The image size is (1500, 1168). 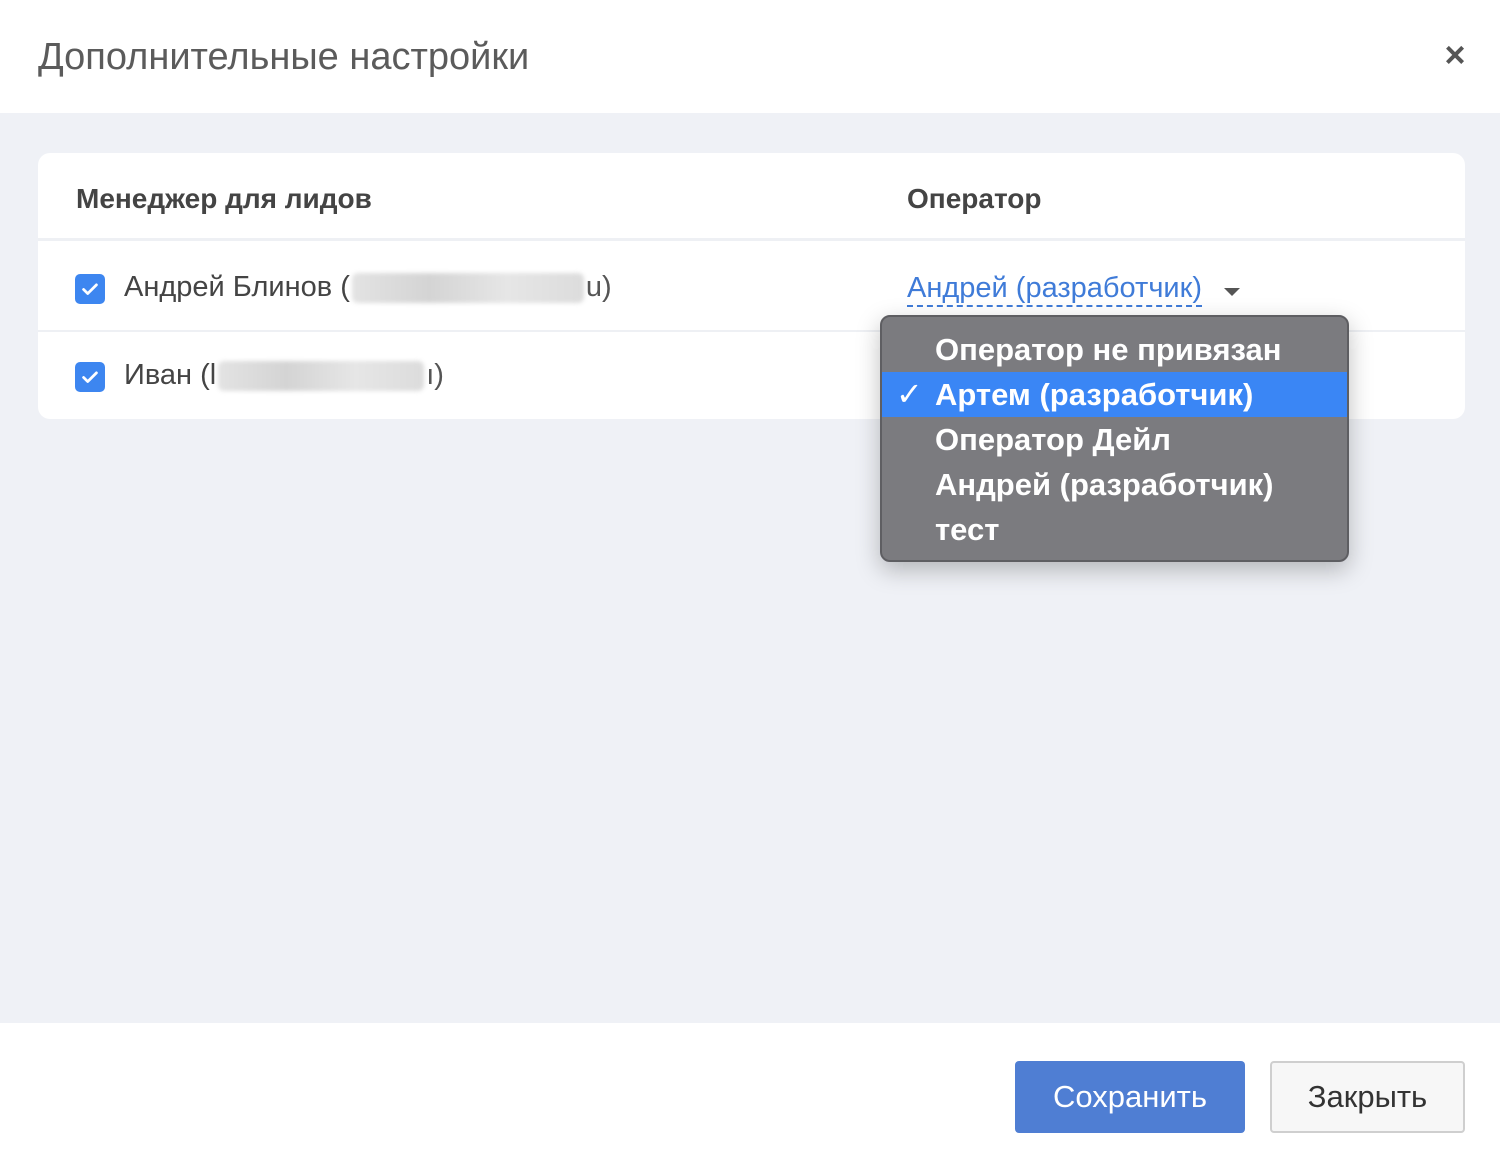 I want to click on manager-name-tail: u), so click(x=598, y=287).